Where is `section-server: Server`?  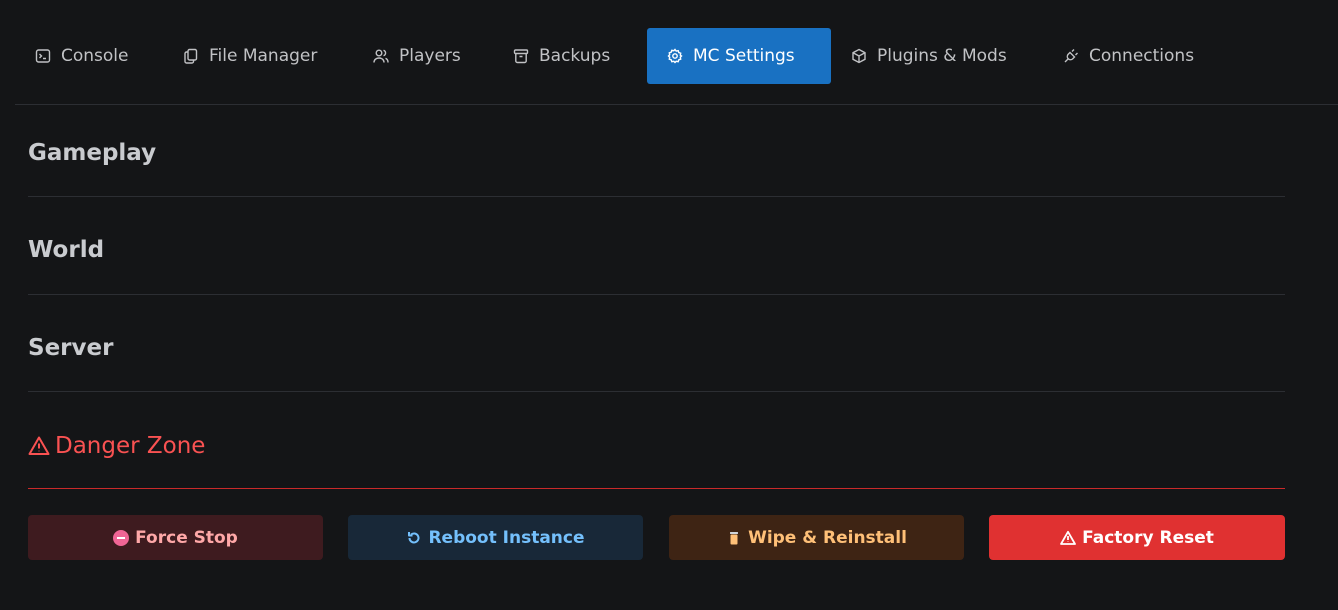
section-server: Server is located at coordinates (656, 343).